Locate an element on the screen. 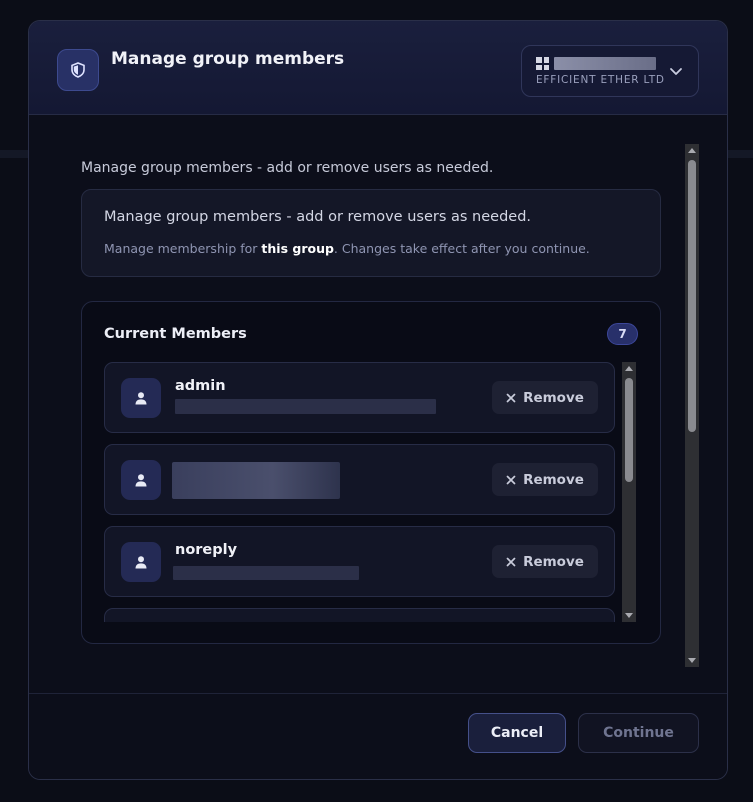  cancel-button: Cancel is located at coordinates (517, 733).